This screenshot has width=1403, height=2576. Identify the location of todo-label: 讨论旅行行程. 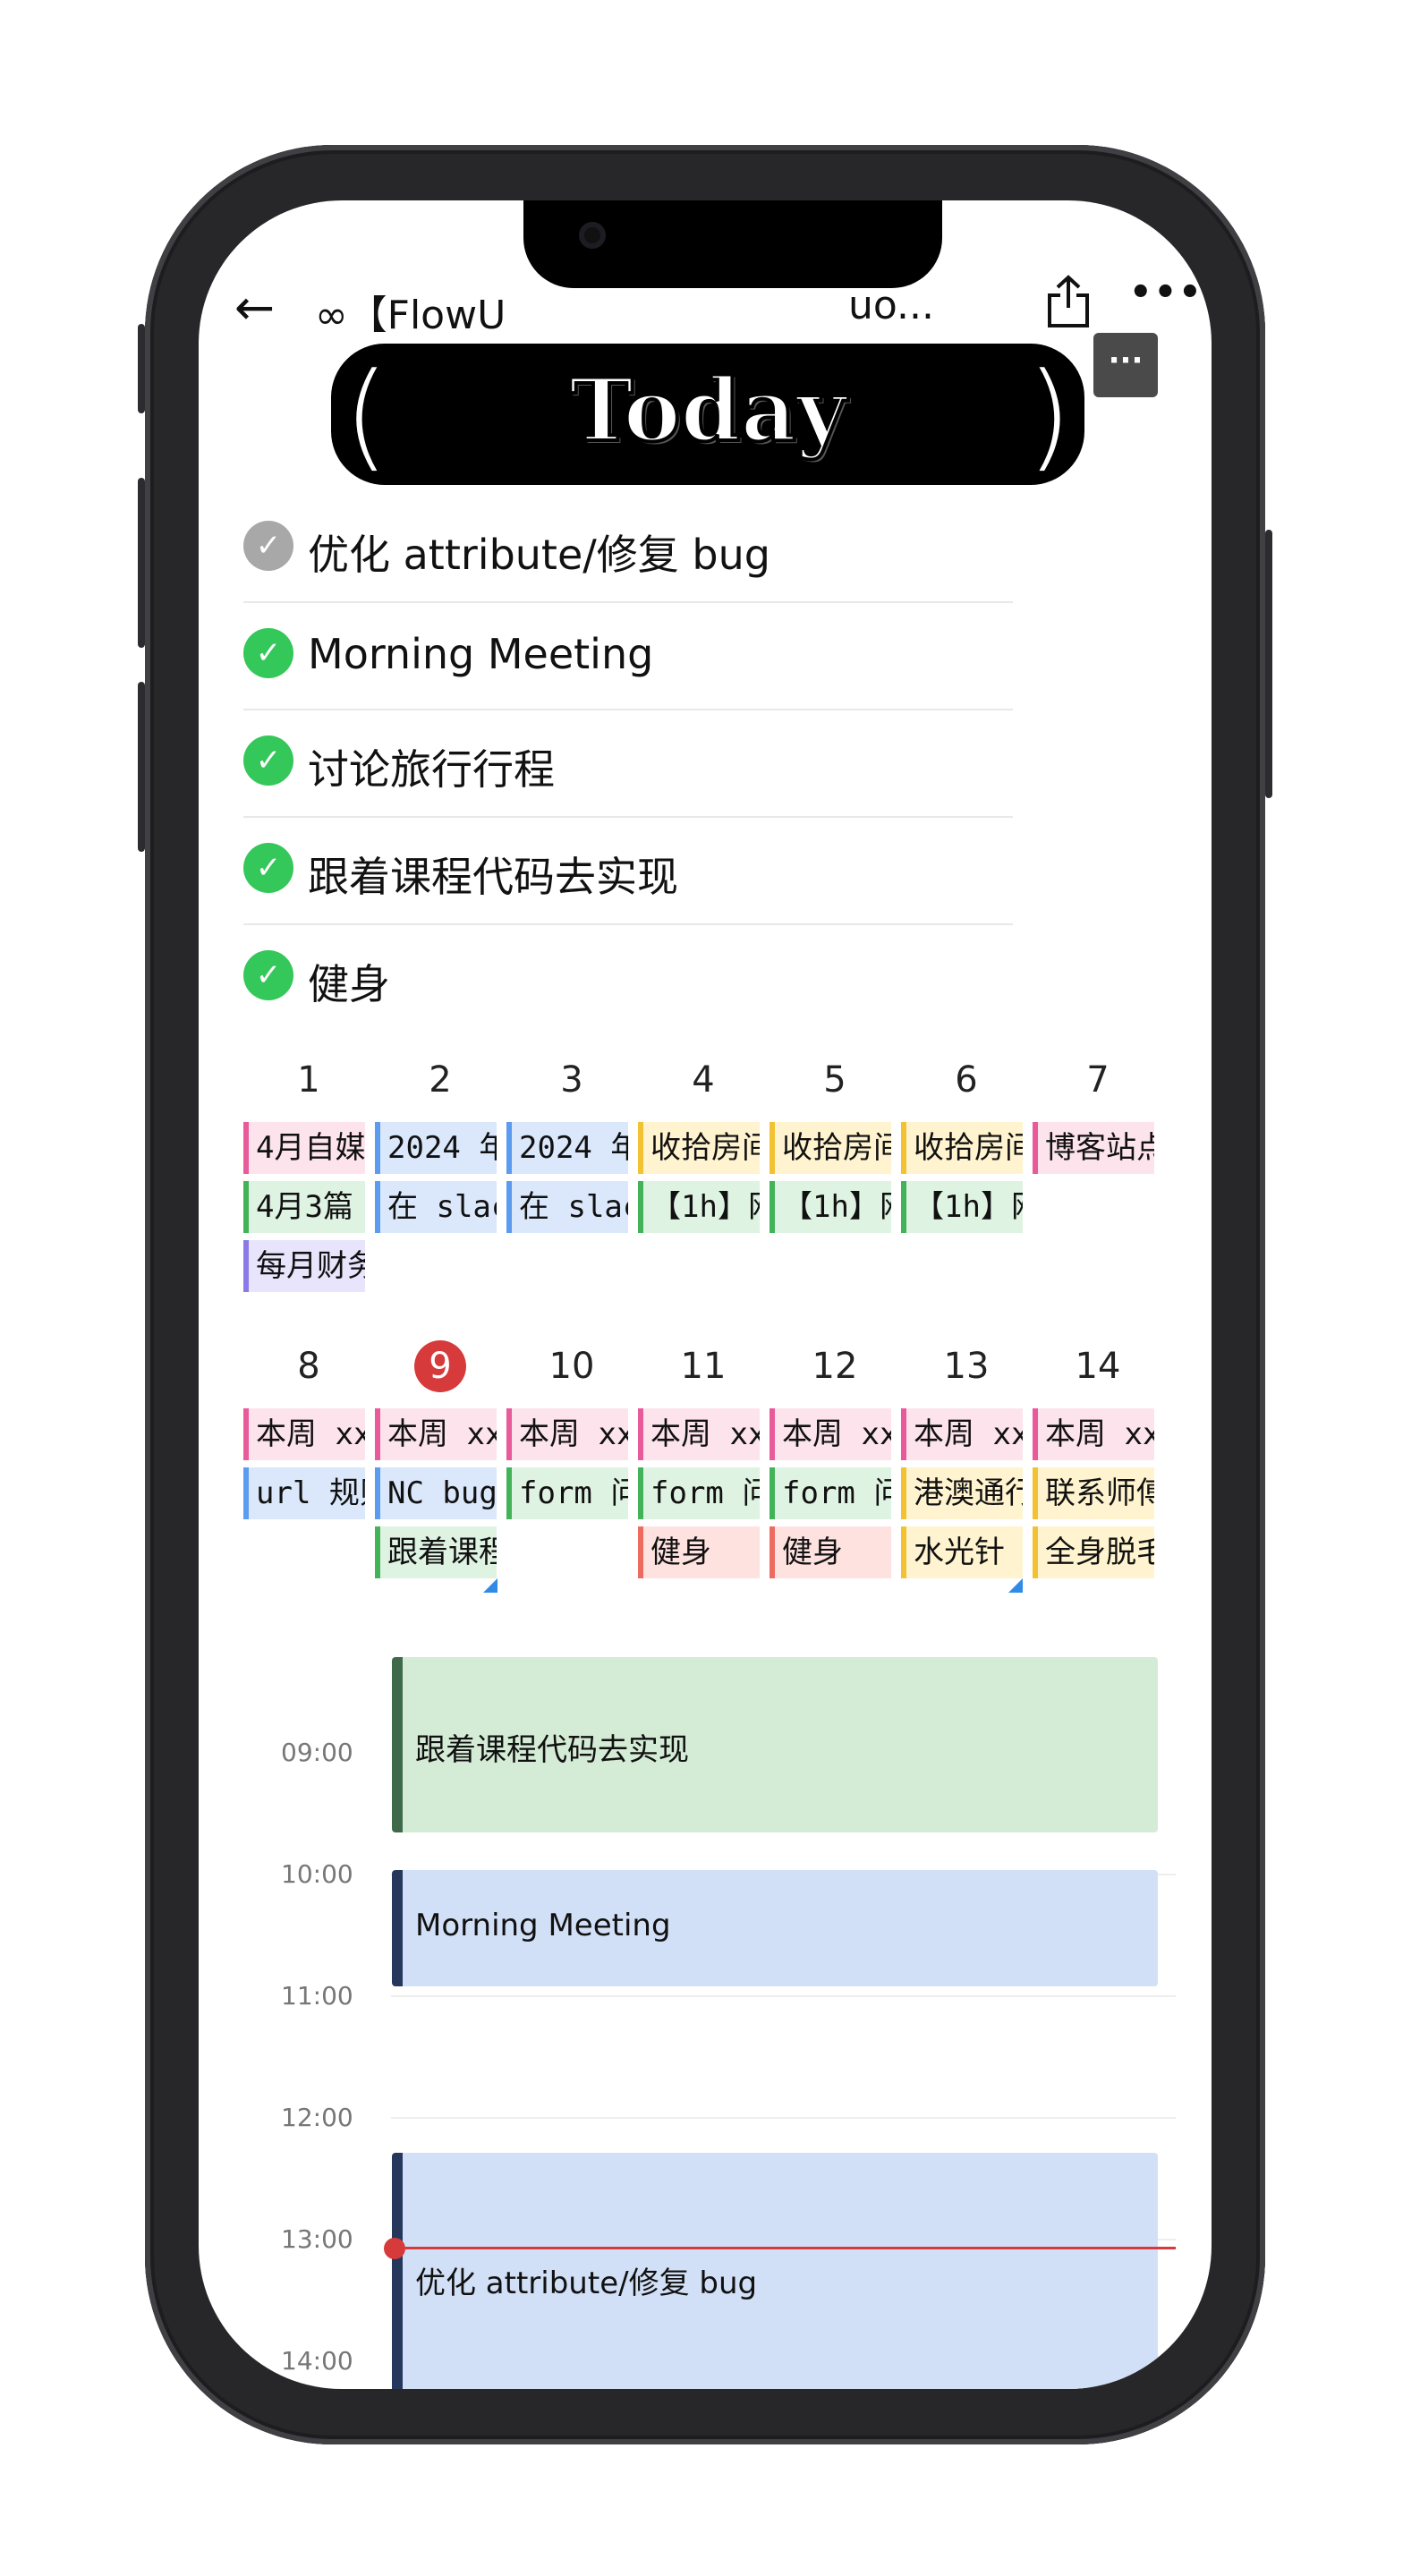
(431, 769).